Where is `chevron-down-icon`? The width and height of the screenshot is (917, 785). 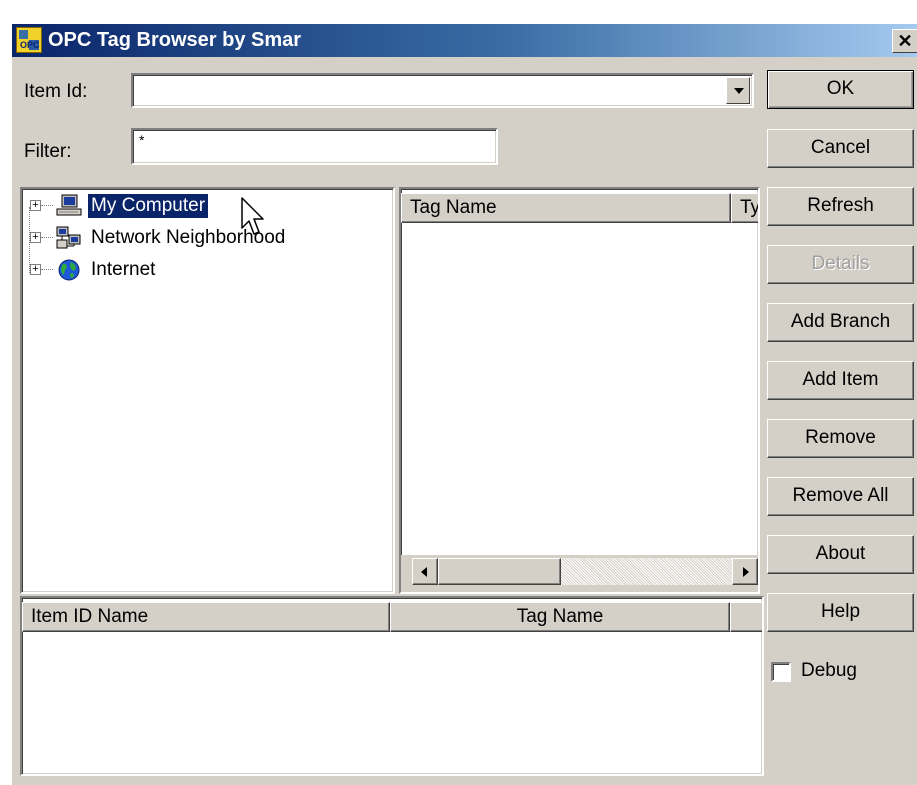 chevron-down-icon is located at coordinates (738, 90).